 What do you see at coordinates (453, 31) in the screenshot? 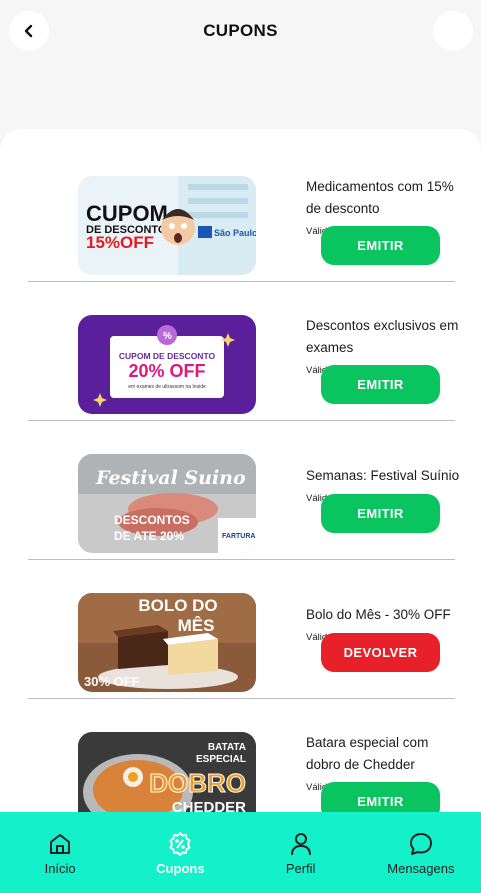
I see `header-action-button` at bounding box center [453, 31].